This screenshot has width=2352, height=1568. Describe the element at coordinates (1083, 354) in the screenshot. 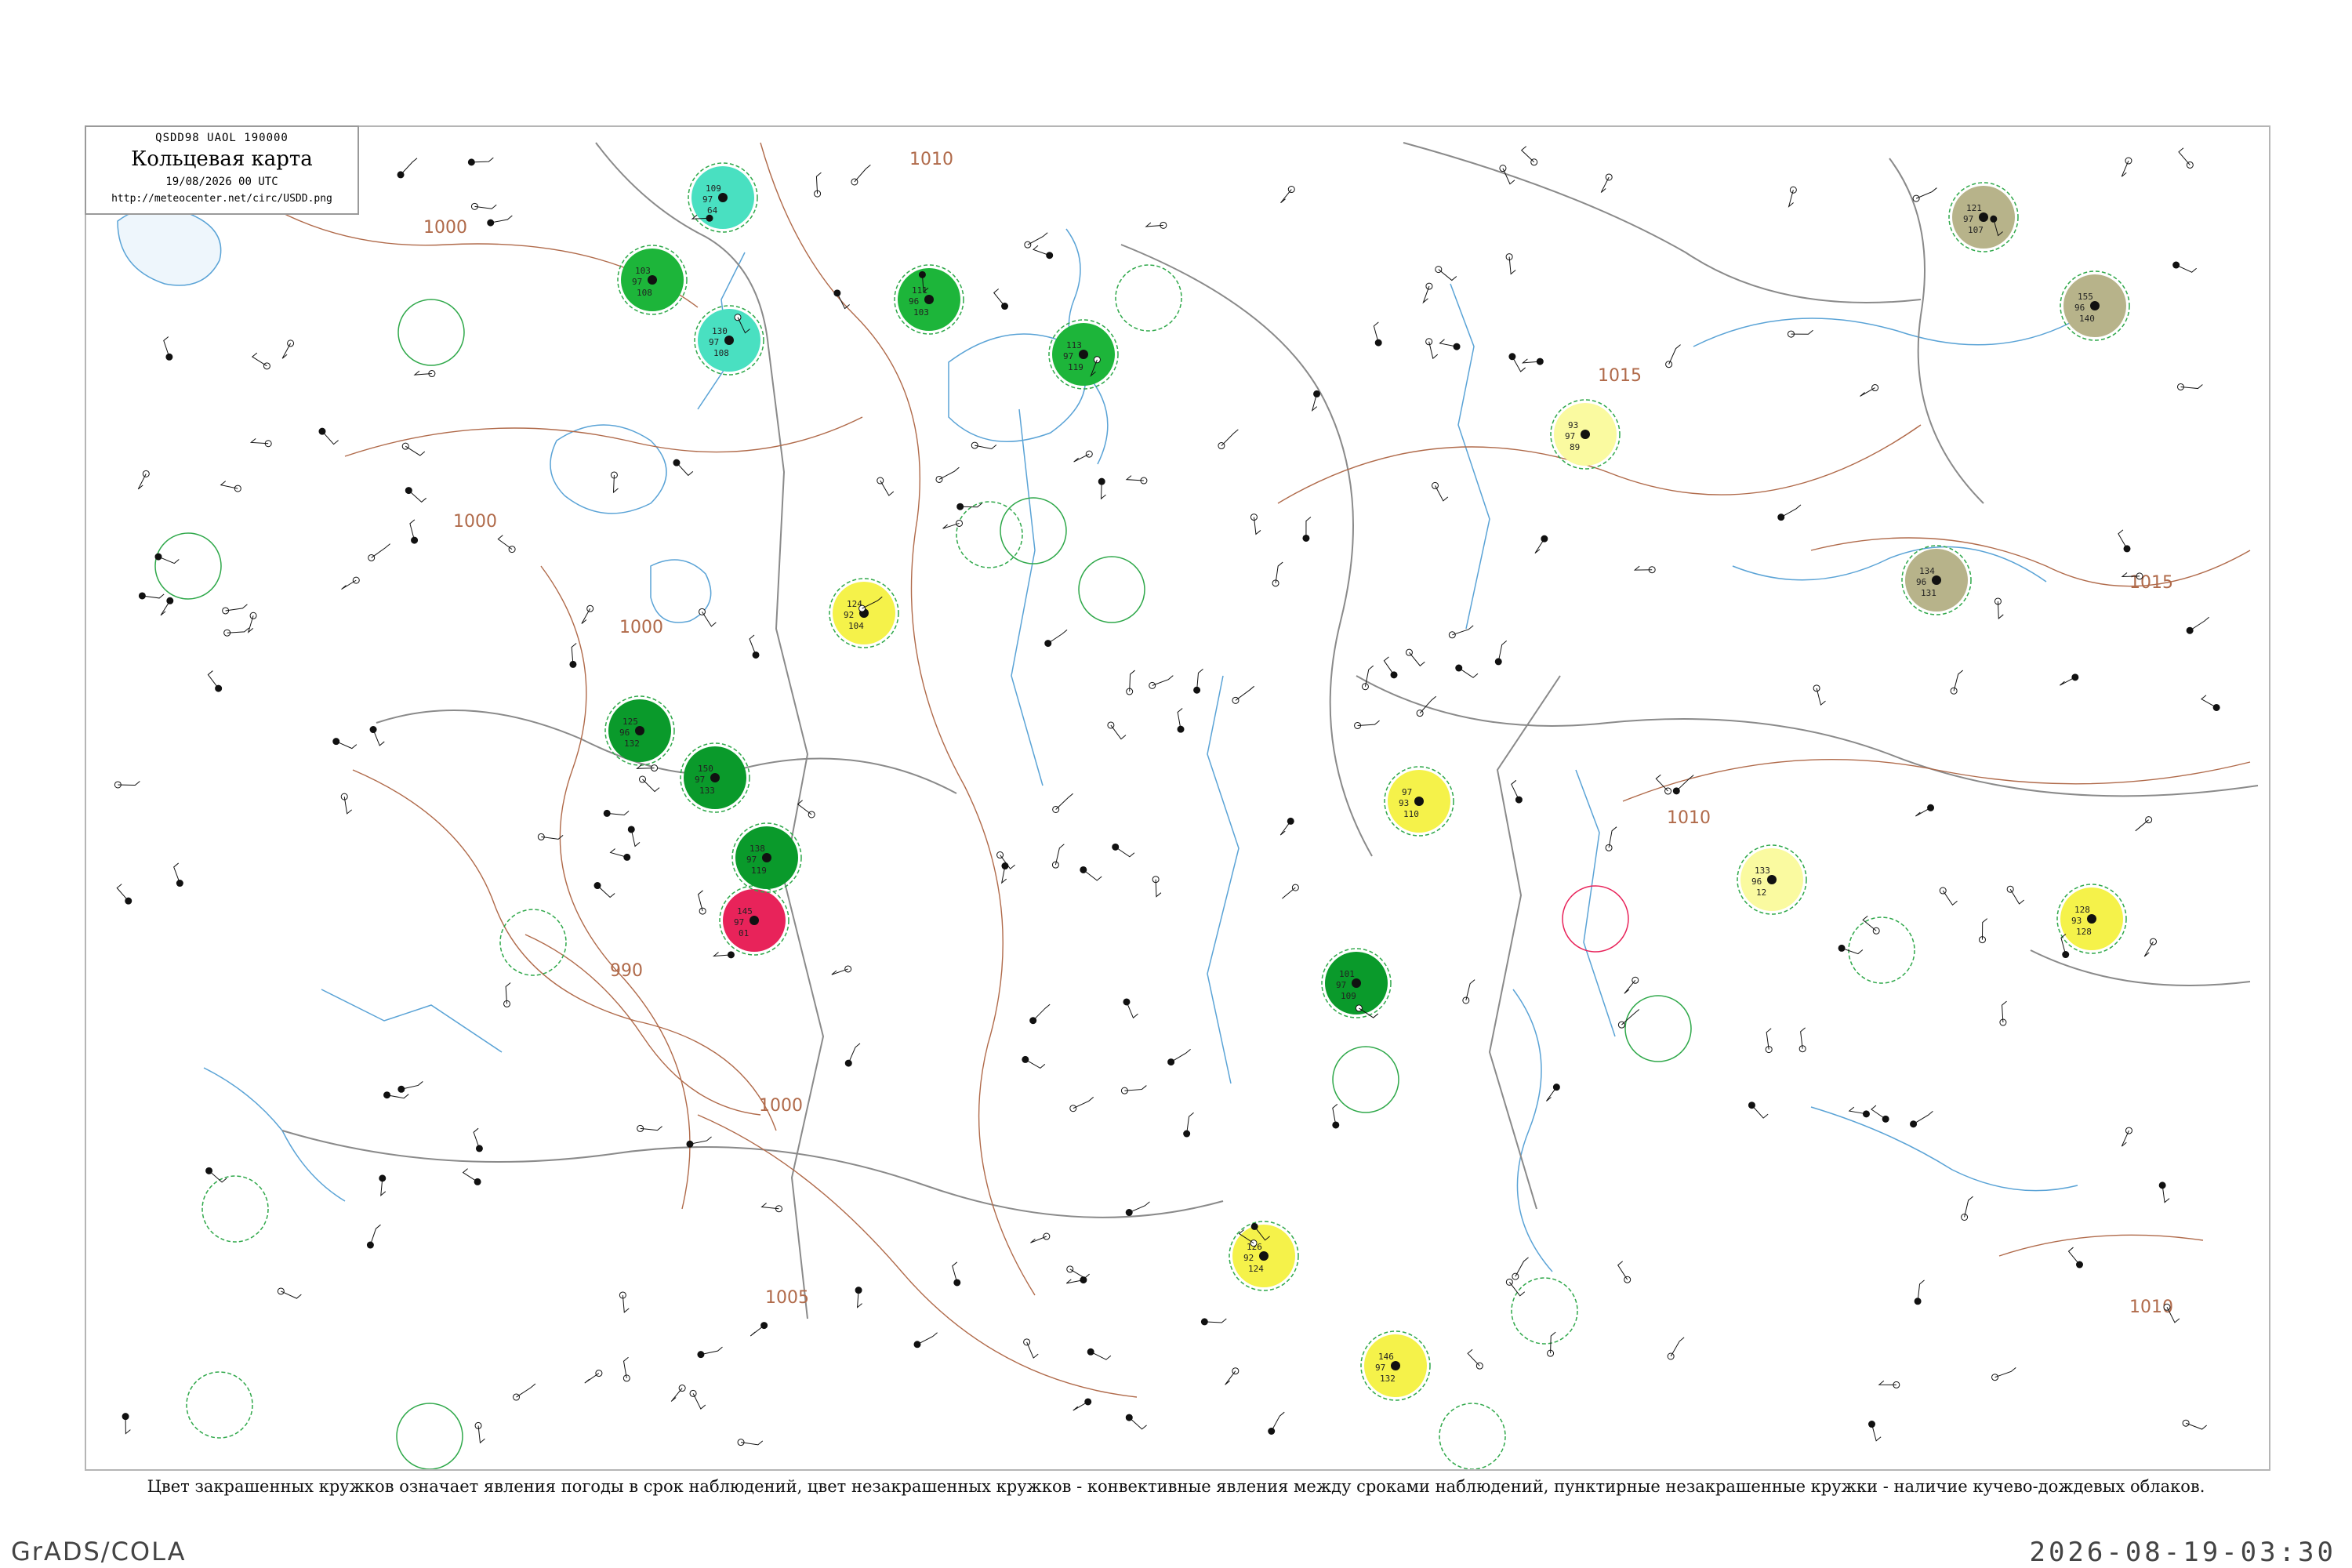

I see `station-rain: 11397119` at that location.